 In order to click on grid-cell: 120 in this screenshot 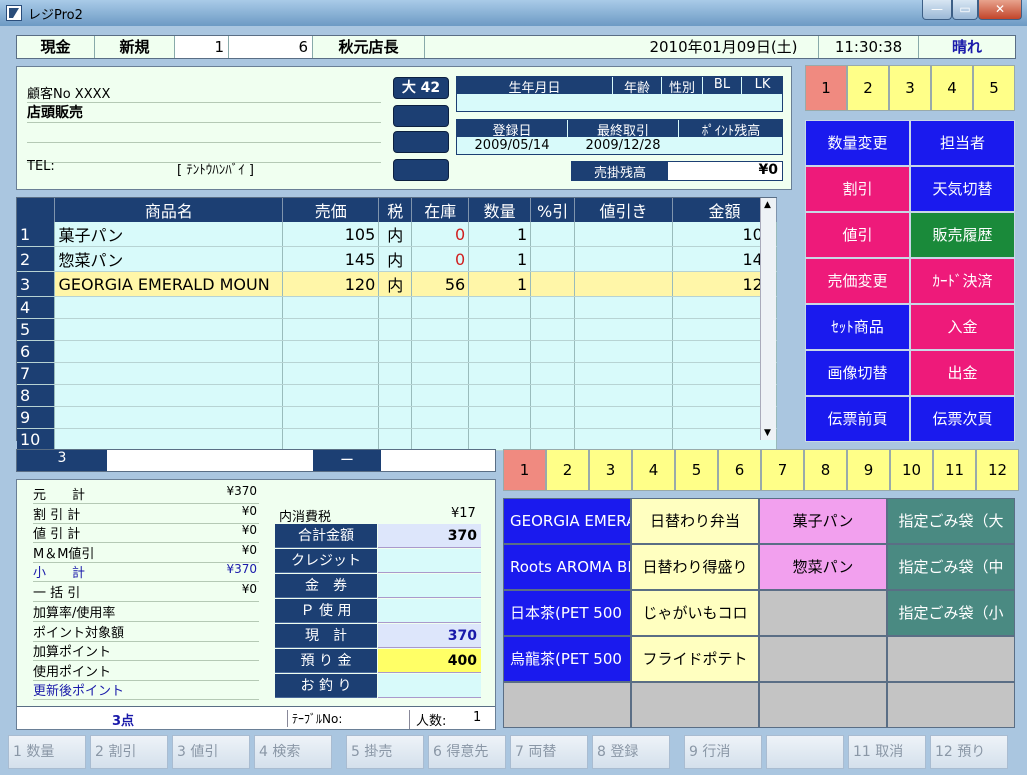, I will do `click(331, 284)`.